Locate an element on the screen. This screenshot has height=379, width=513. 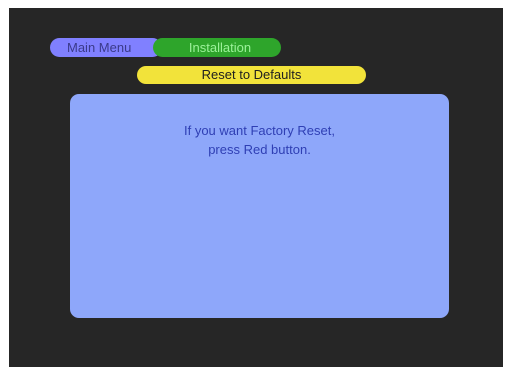
page-title: Reset to Defaults is located at coordinates (251, 75).